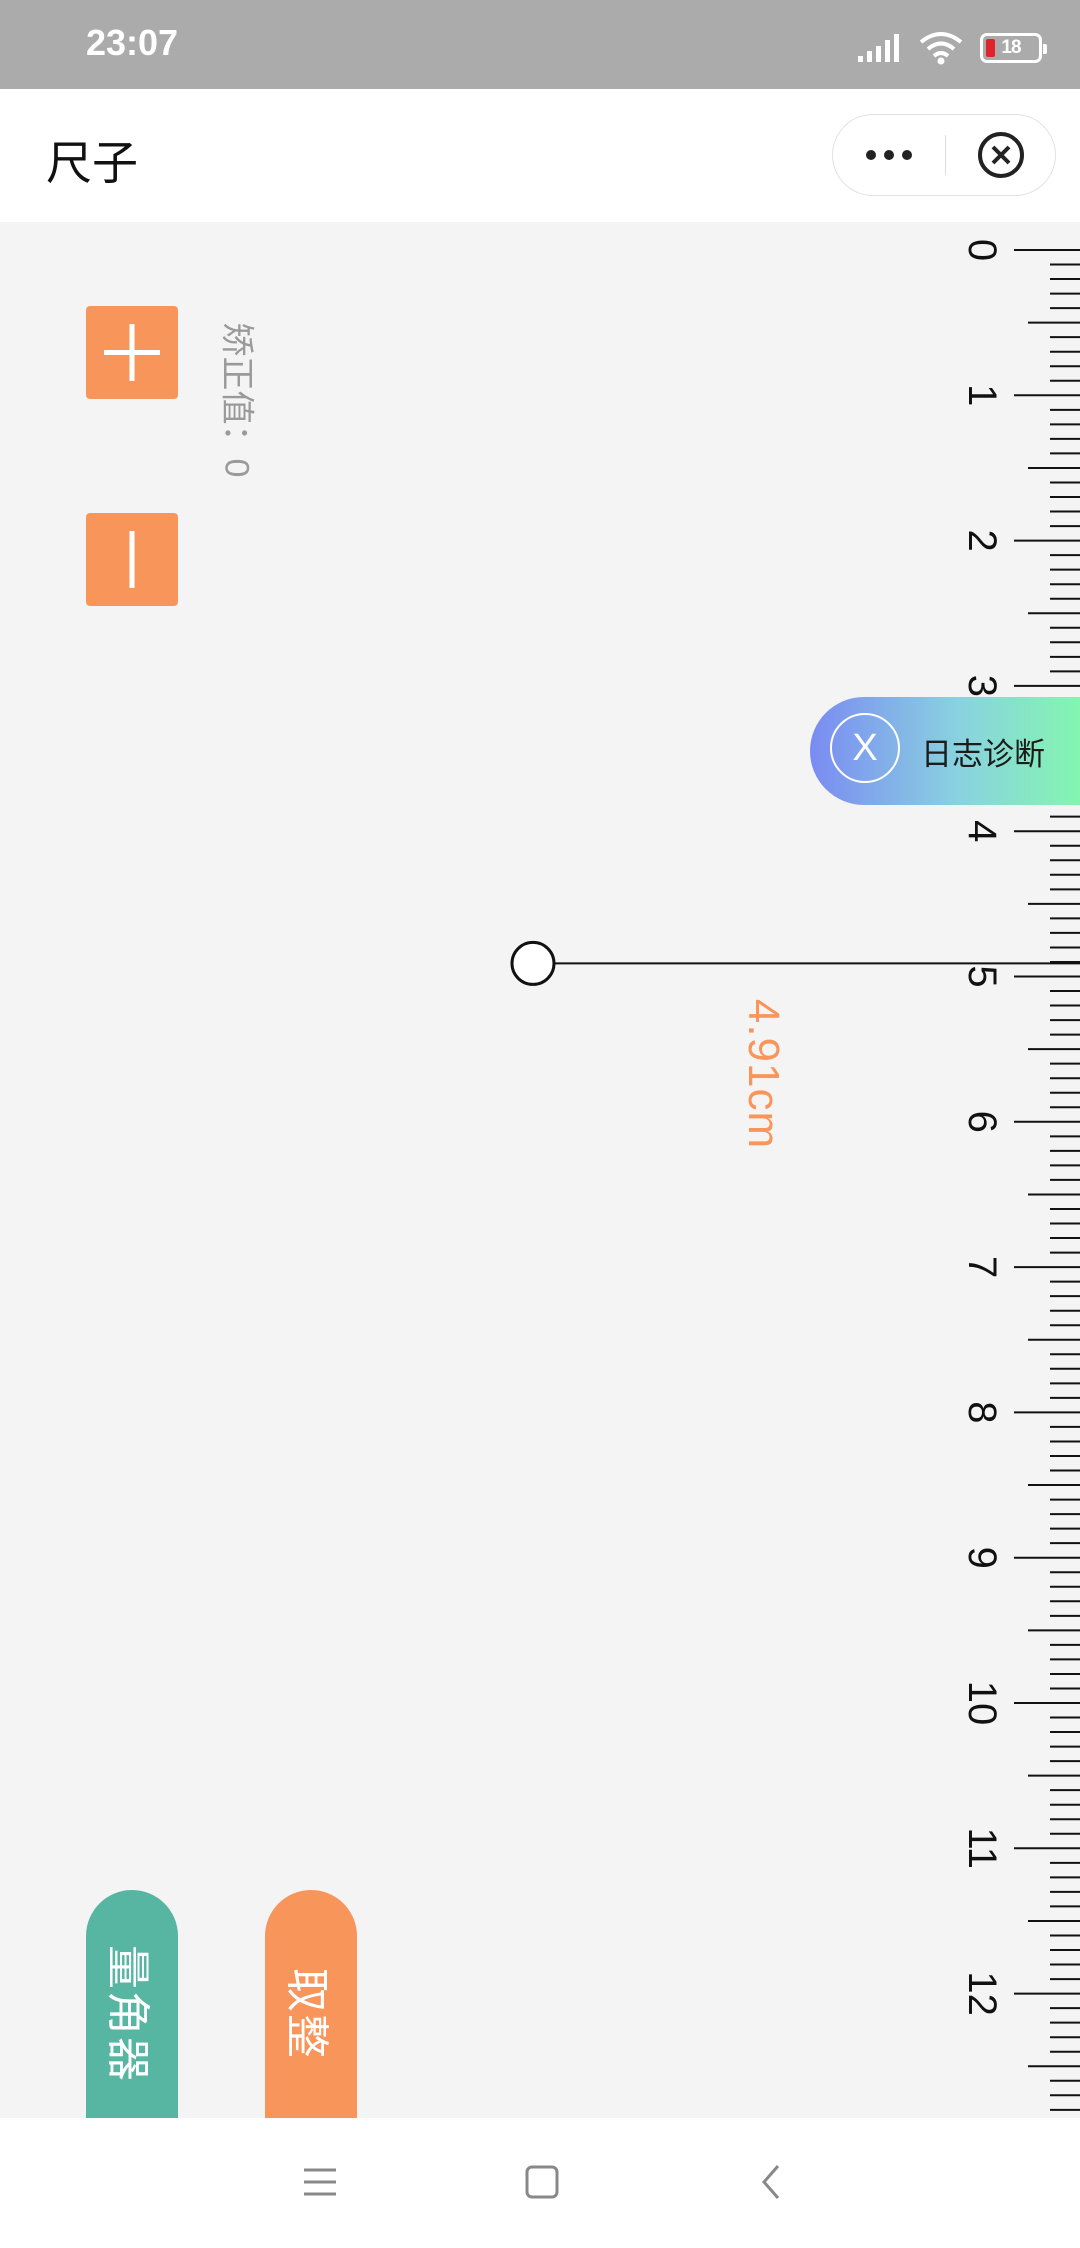 The height and width of the screenshot is (2248, 1080). Describe the element at coordinates (982, 1267) in the screenshot. I see `ruler-tick-label: 7` at that location.